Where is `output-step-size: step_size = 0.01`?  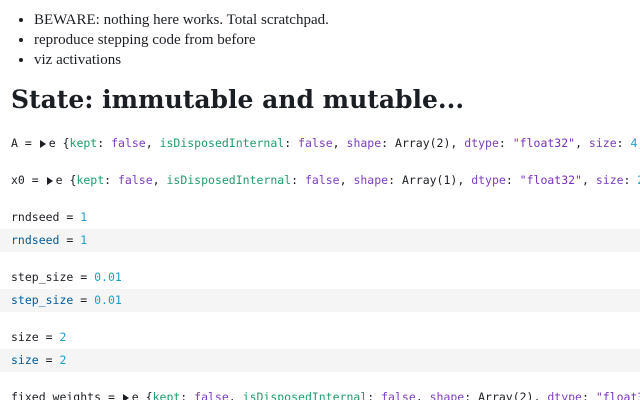
output-step-size: step_size = 0.01 is located at coordinates (66, 277).